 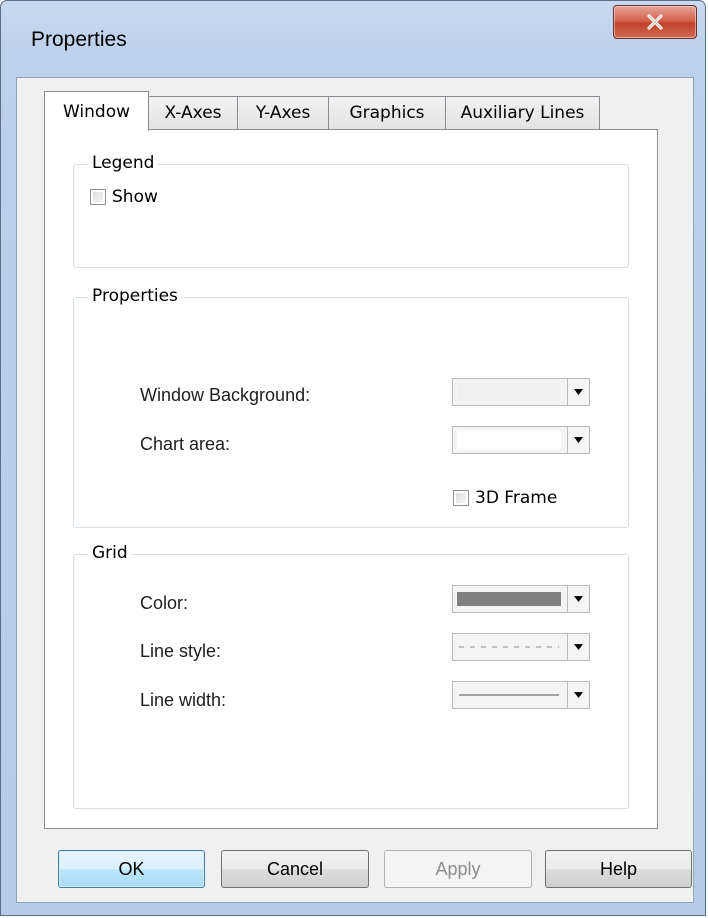 I want to click on line-width-label: Line width:, so click(x=183, y=700).